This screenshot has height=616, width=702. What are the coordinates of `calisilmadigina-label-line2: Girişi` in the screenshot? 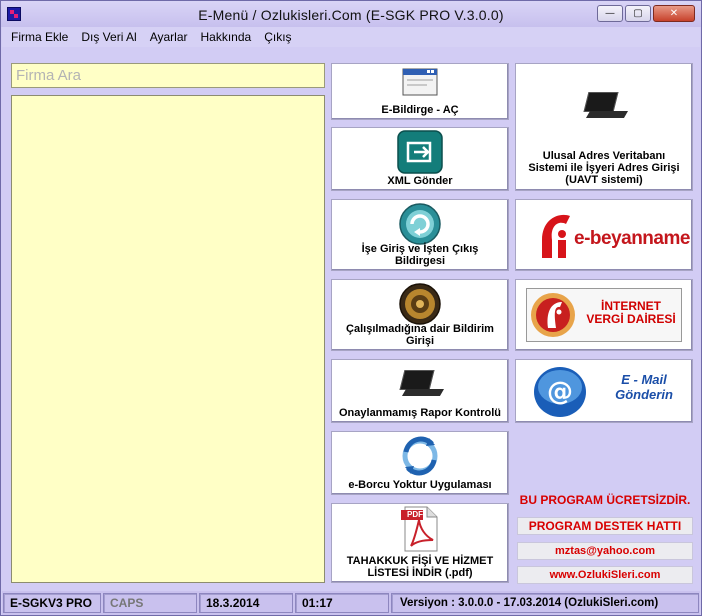 It's located at (420, 341).